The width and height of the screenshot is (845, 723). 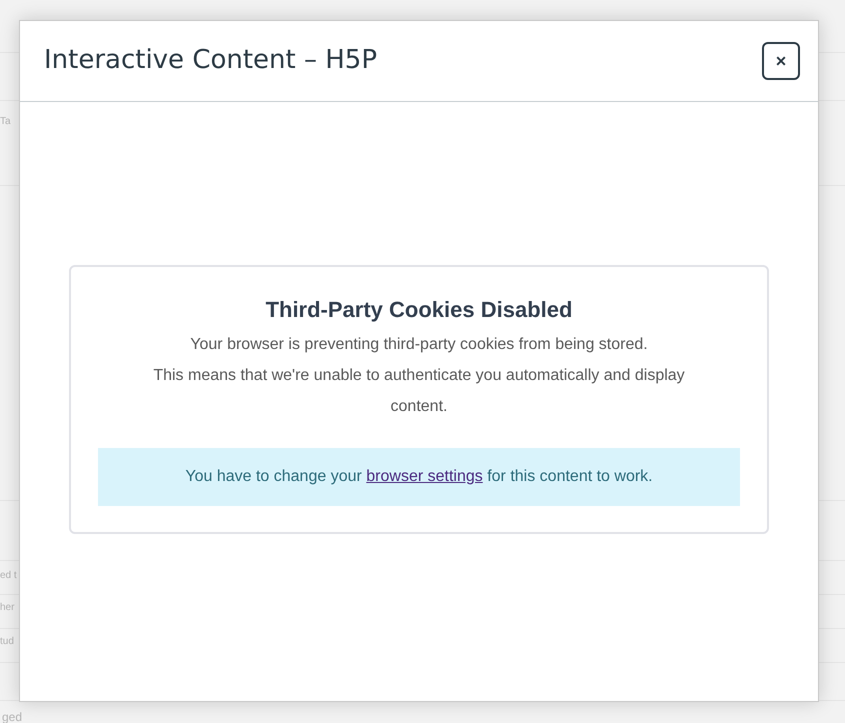 I want to click on notice-text: This means that we're unable to authenticate you automatically and display content., so click(x=419, y=392).